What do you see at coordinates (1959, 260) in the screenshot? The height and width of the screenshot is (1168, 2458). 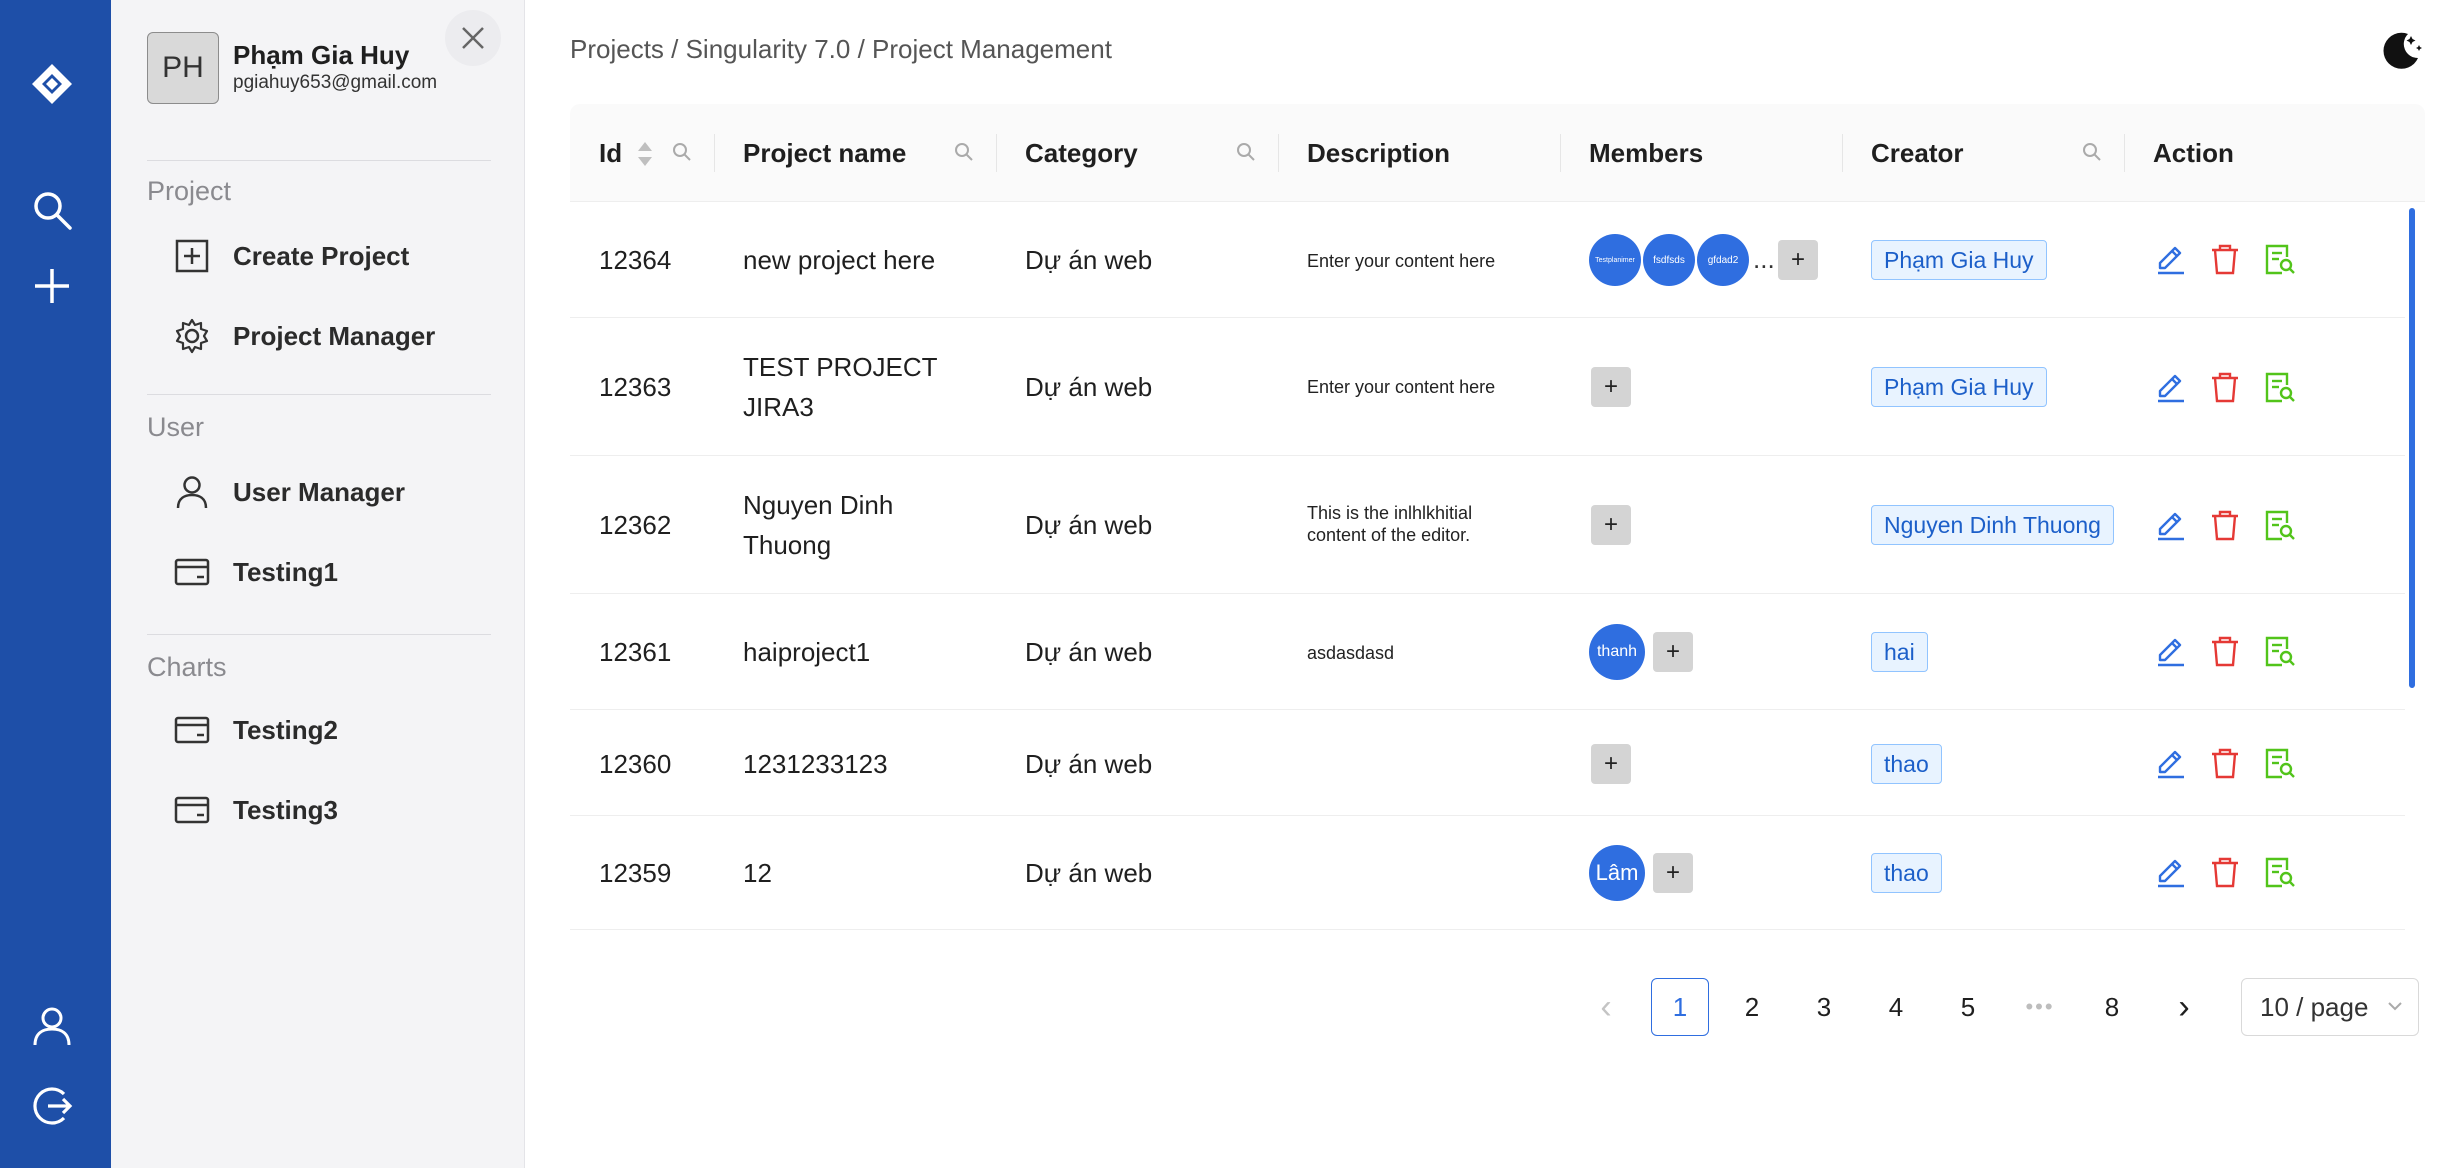 I see `creator-tag: Phạm Gia Huy` at bounding box center [1959, 260].